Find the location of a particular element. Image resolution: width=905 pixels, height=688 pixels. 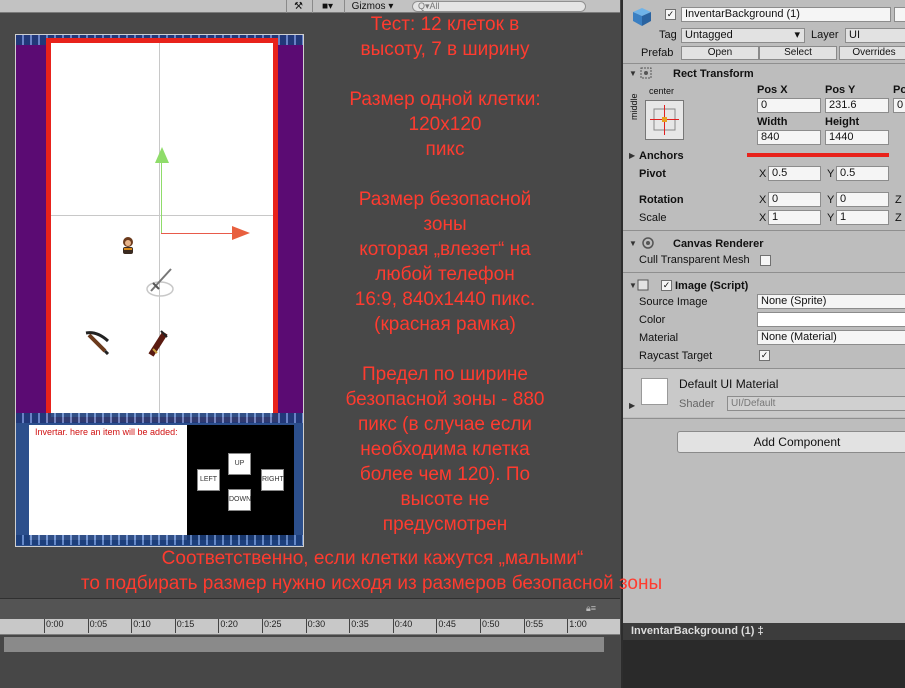

pos-z-label: Po is located at coordinates (899, 90).